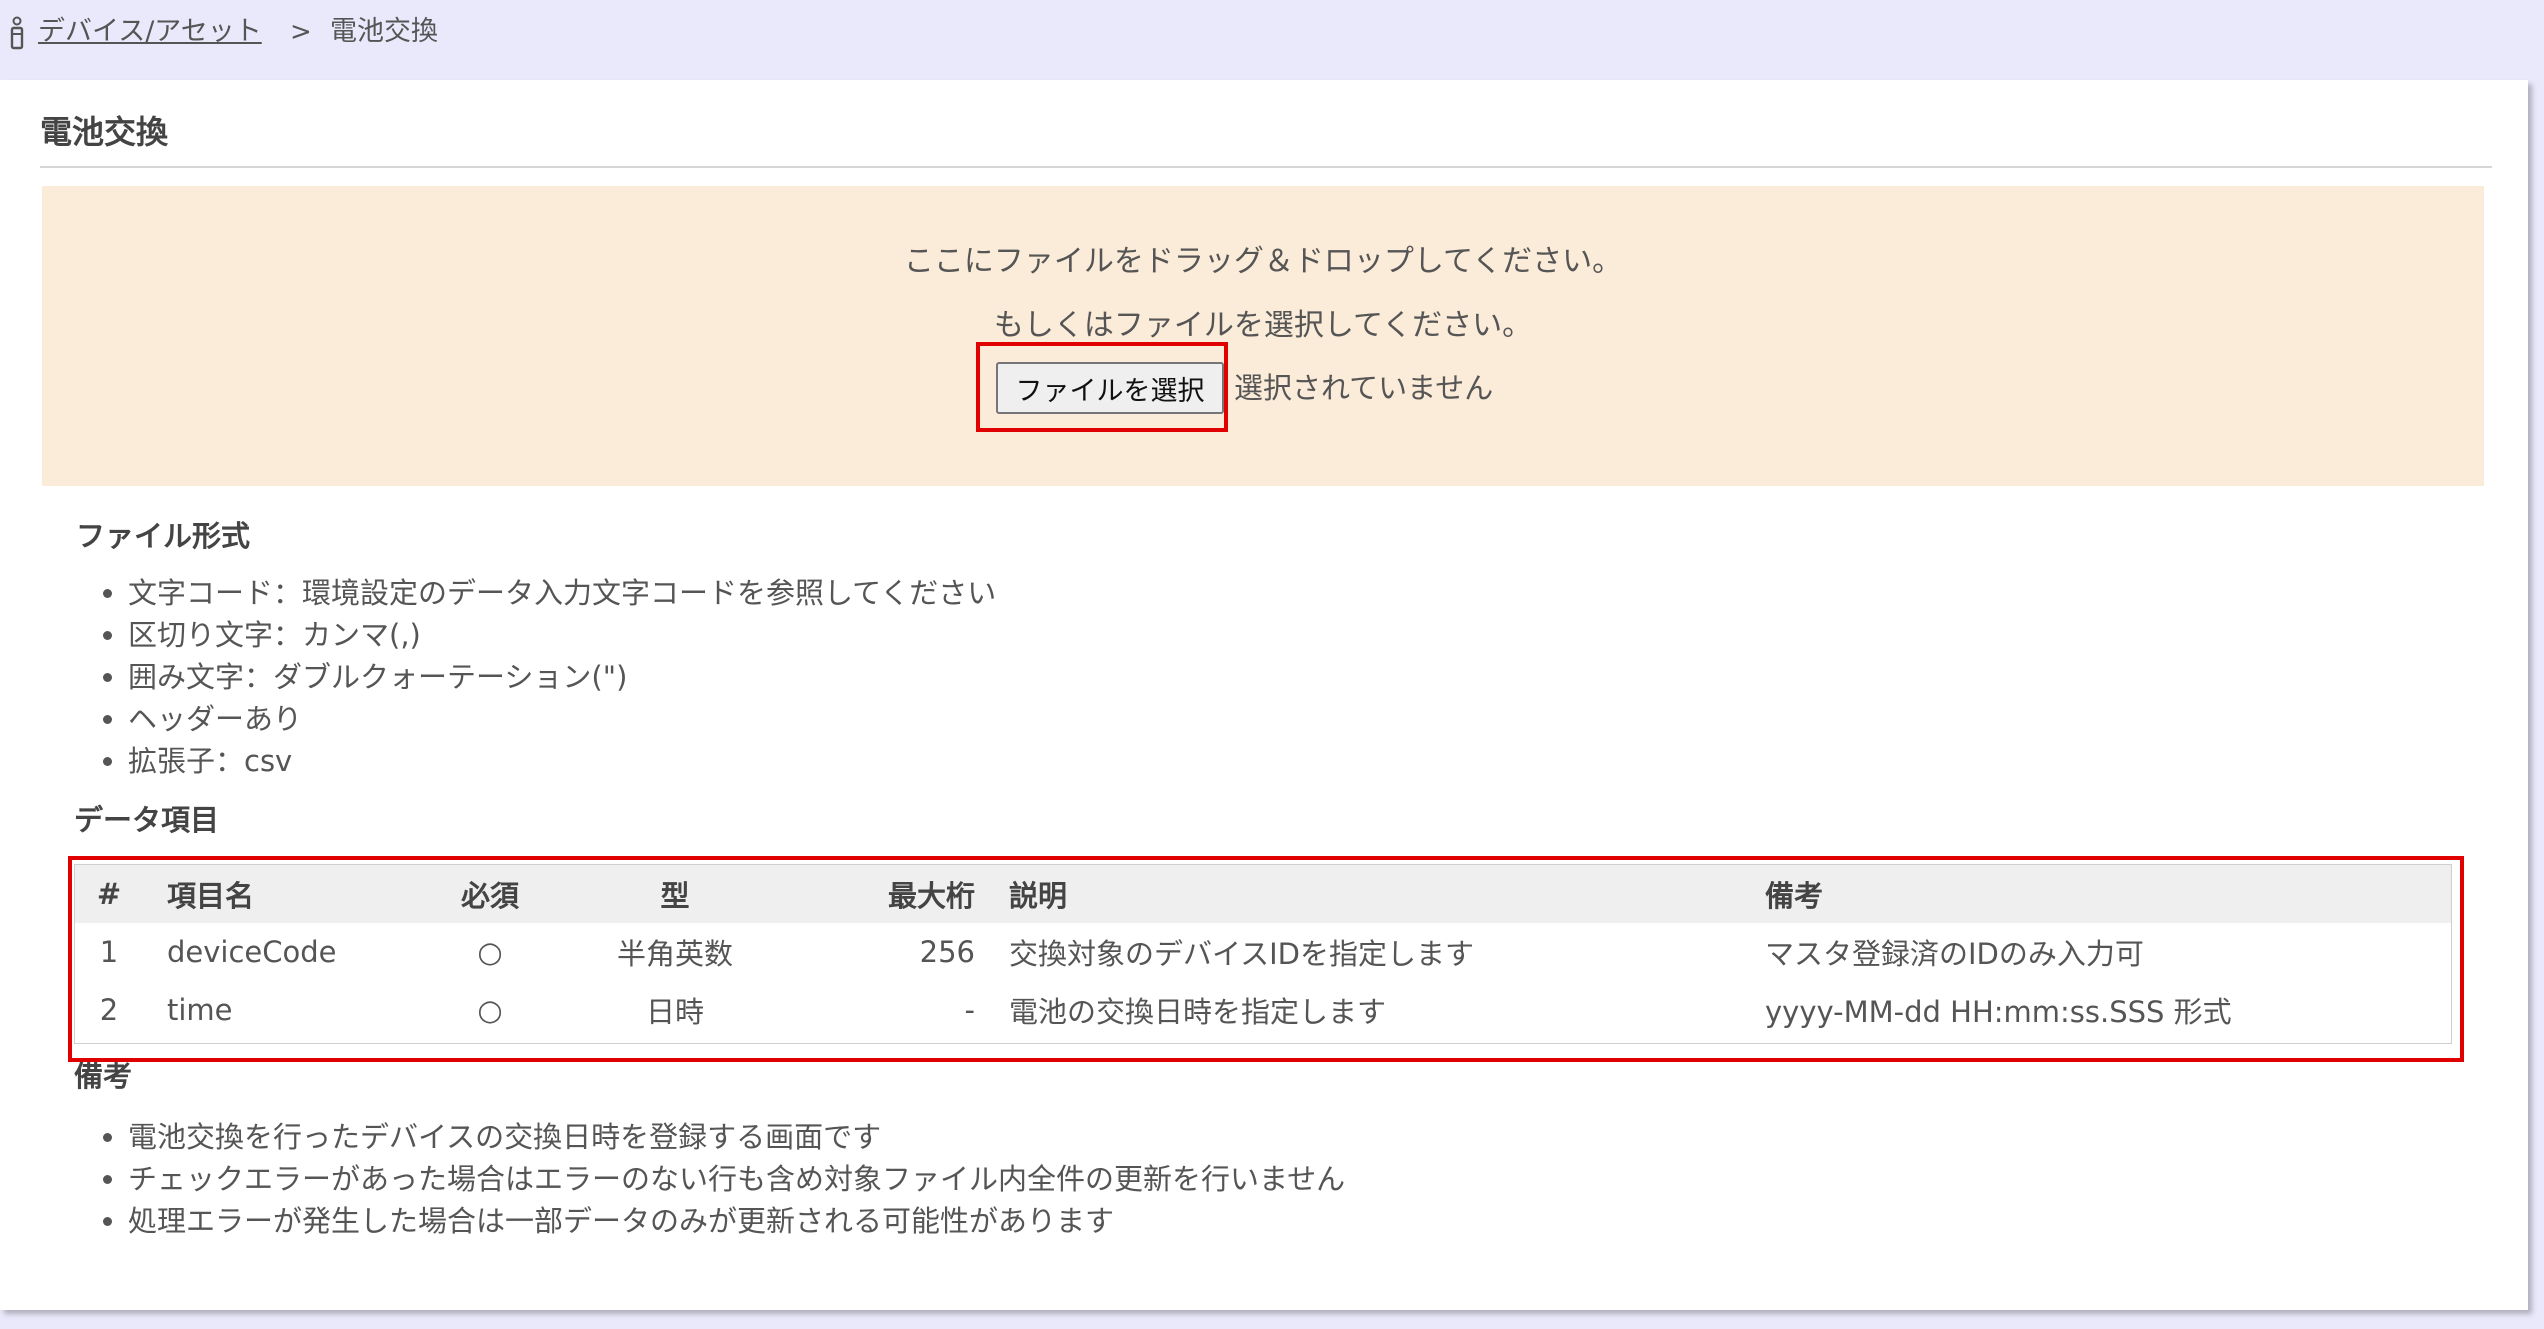  What do you see at coordinates (897, 894) in the screenshot?
I see `column-header-max-digits: 最大桁` at bounding box center [897, 894].